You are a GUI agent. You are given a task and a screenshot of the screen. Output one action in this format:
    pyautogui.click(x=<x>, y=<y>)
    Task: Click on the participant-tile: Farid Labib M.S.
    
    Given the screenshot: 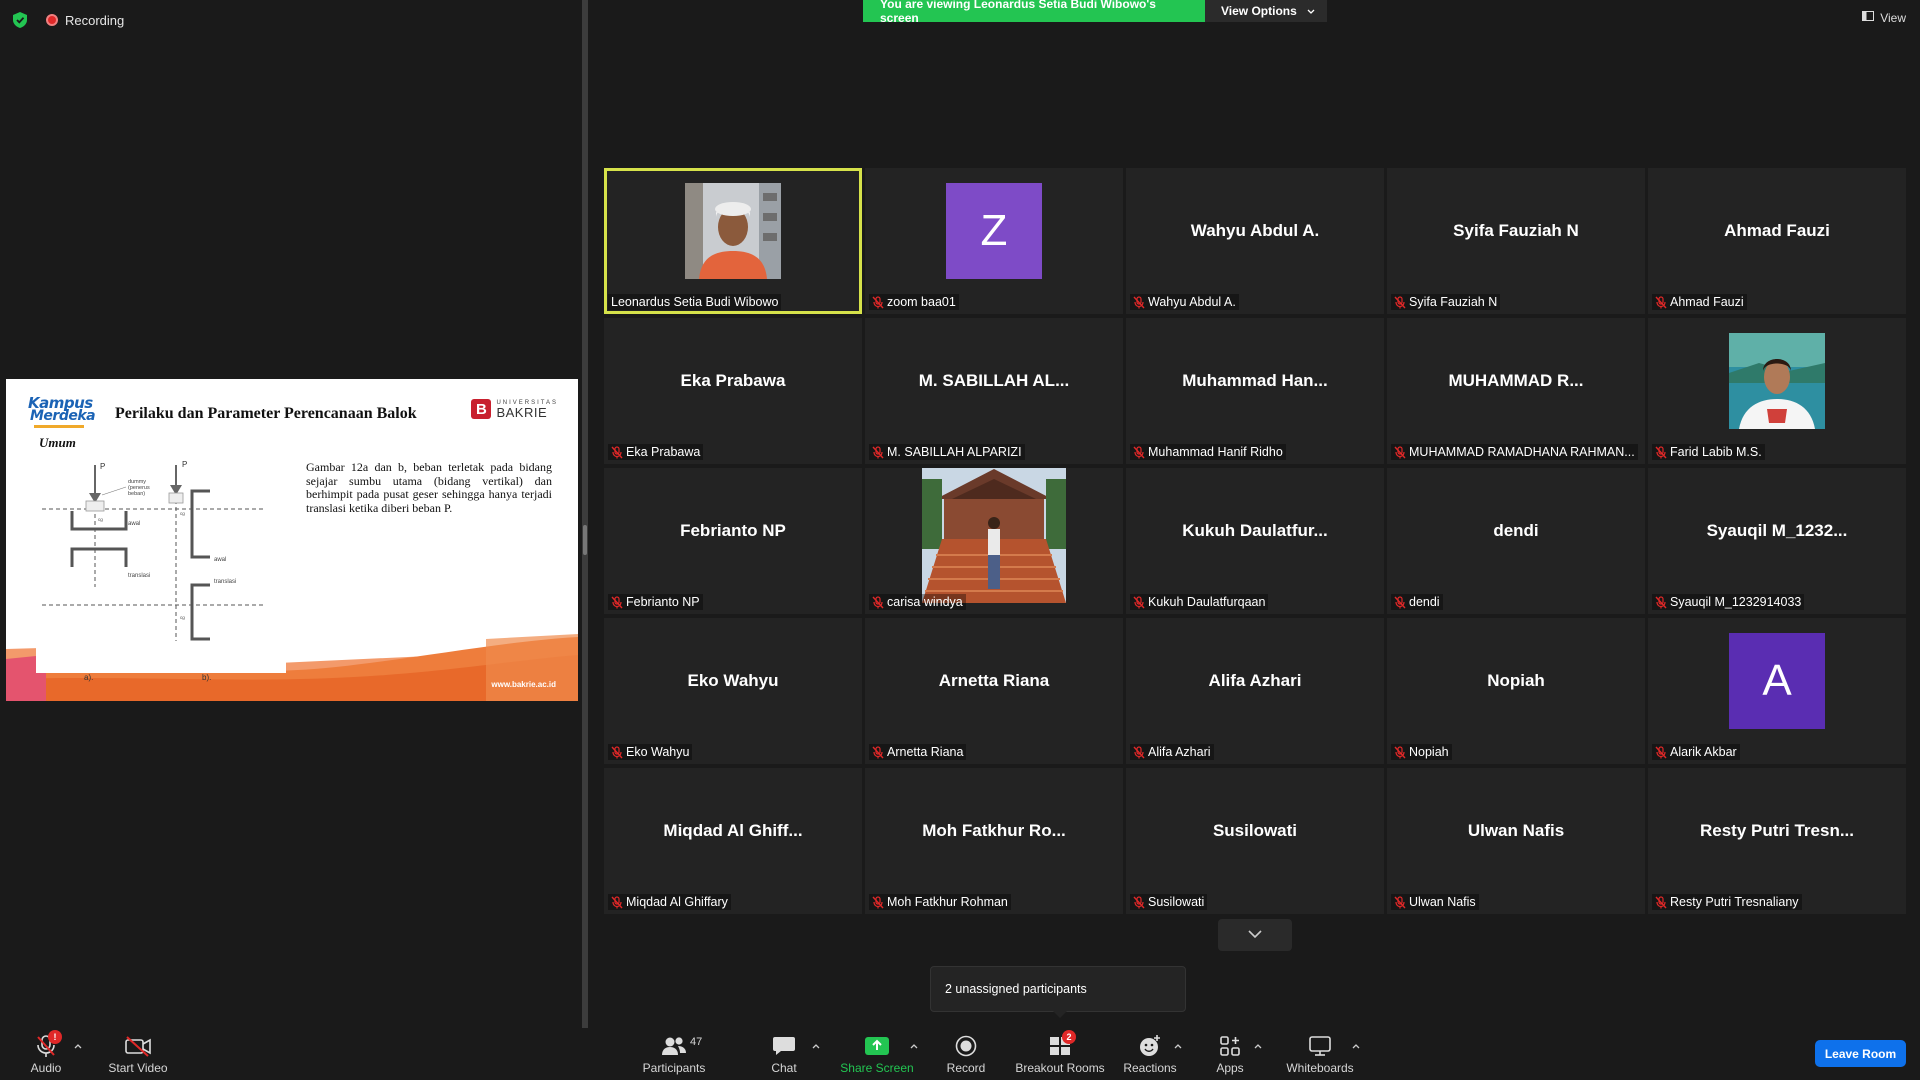 What is the action you would take?
    pyautogui.click(x=1777, y=391)
    